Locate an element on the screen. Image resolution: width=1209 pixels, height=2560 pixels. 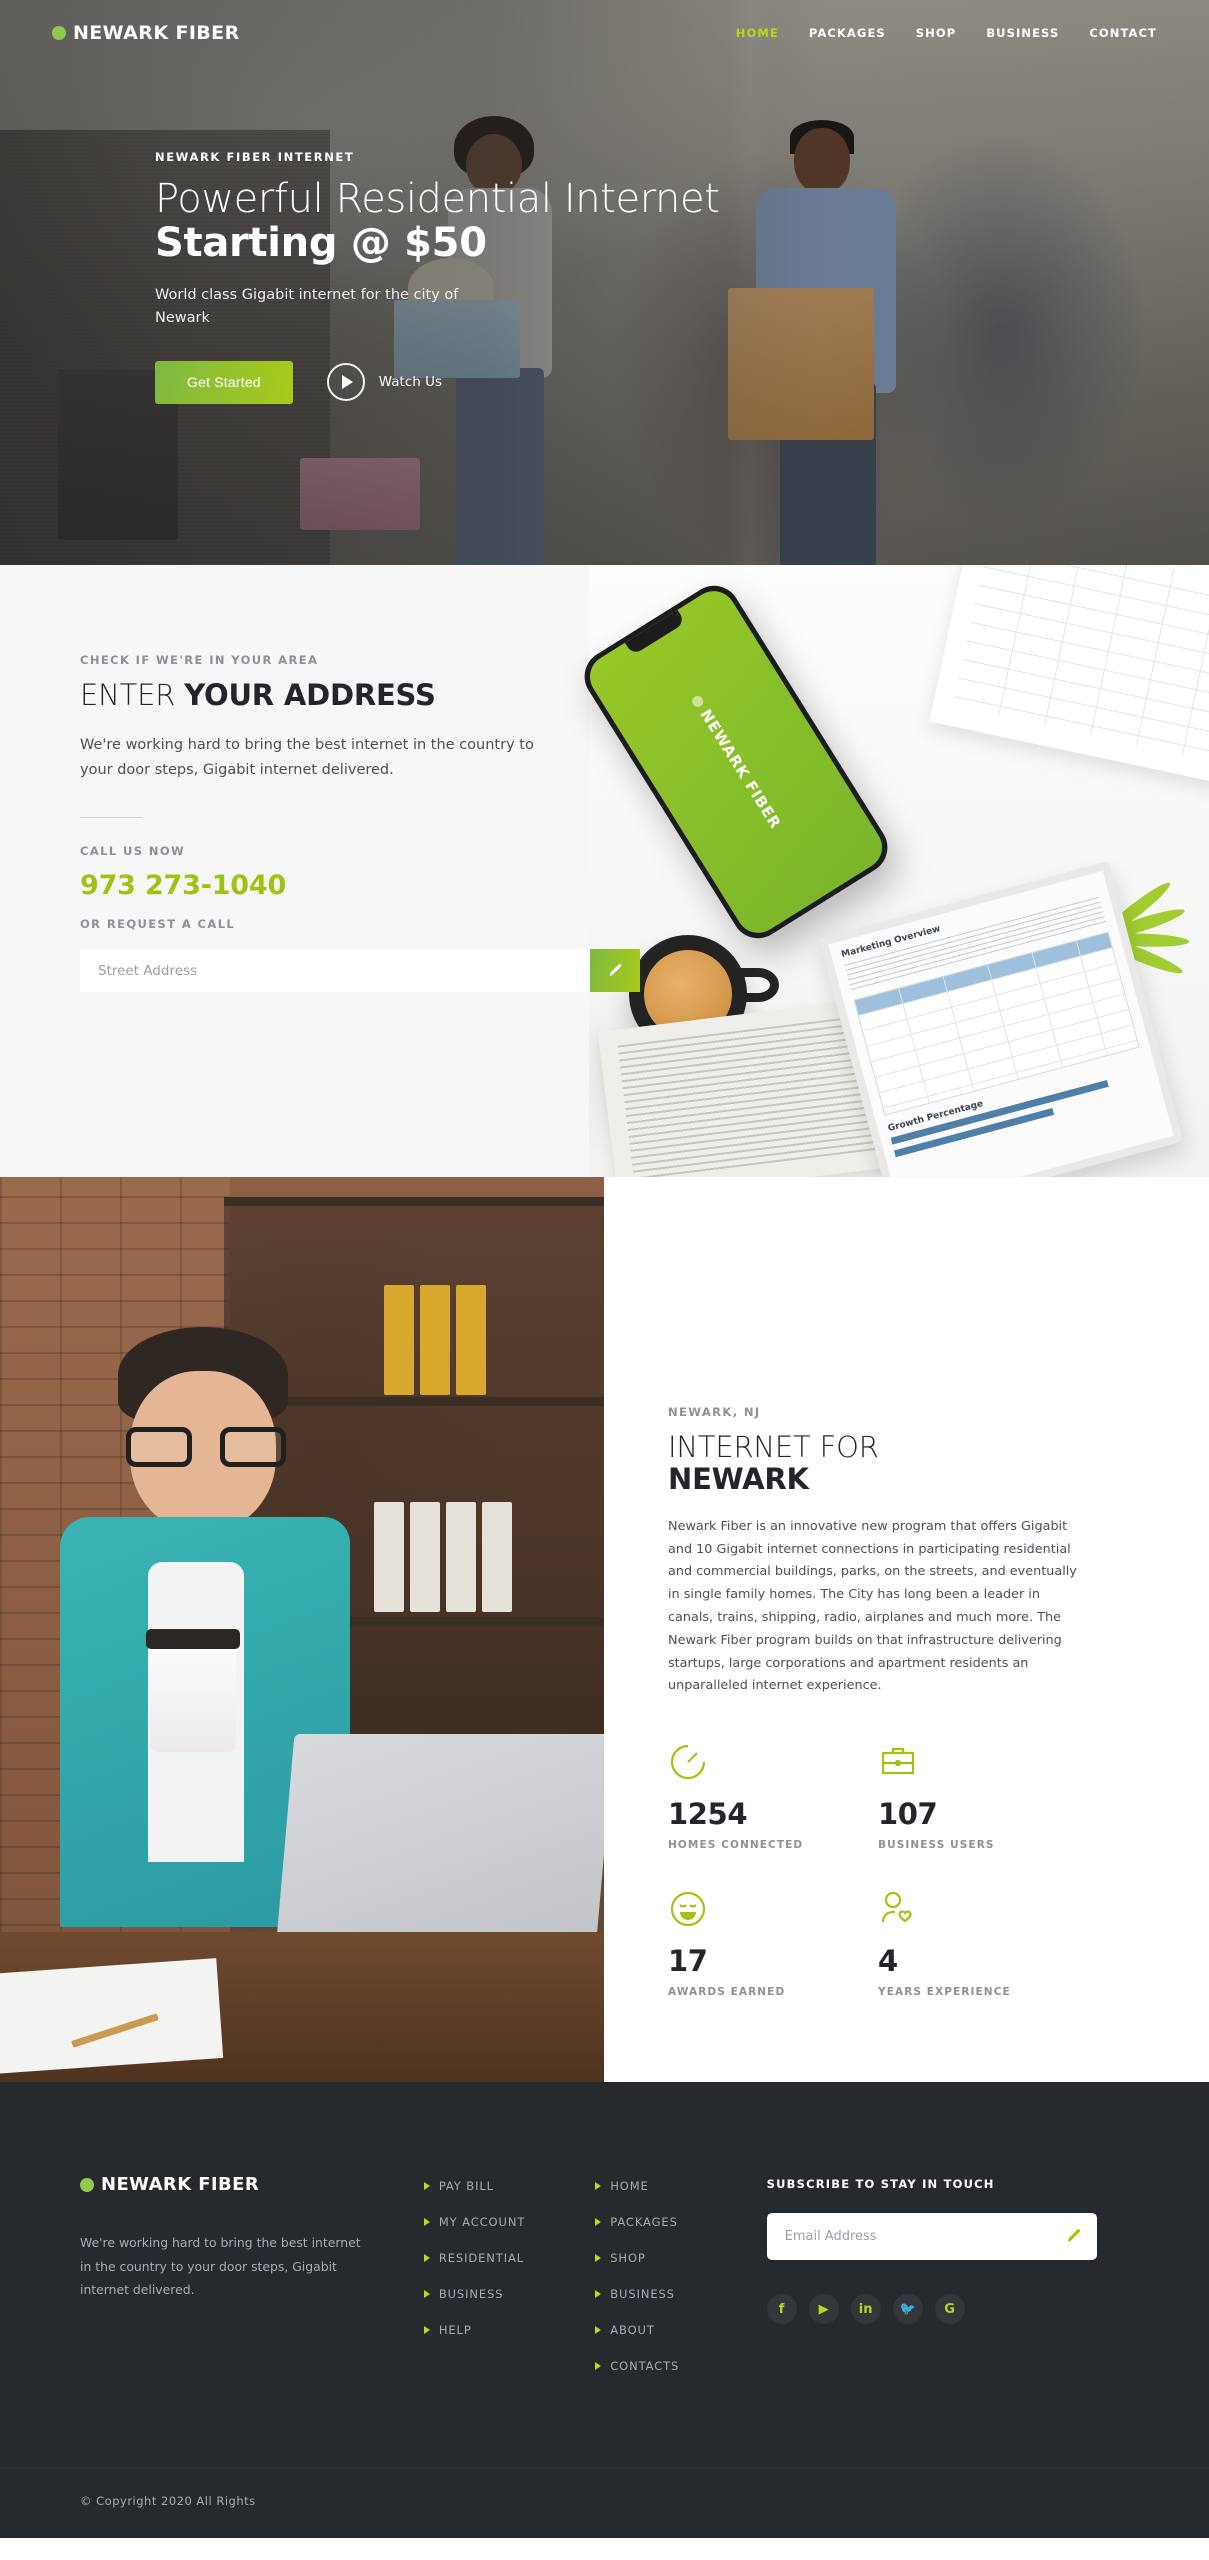
footer-logo: NEWARK FIBER is located at coordinates (227, 2184).